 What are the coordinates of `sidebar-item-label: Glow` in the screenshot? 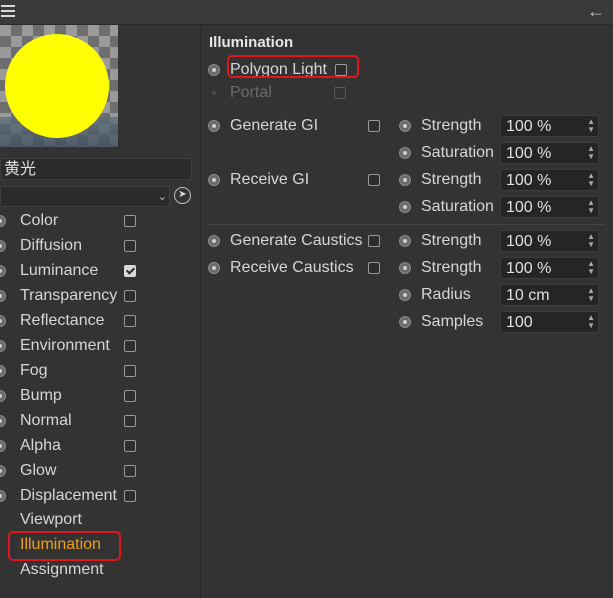 It's located at (38, 470).